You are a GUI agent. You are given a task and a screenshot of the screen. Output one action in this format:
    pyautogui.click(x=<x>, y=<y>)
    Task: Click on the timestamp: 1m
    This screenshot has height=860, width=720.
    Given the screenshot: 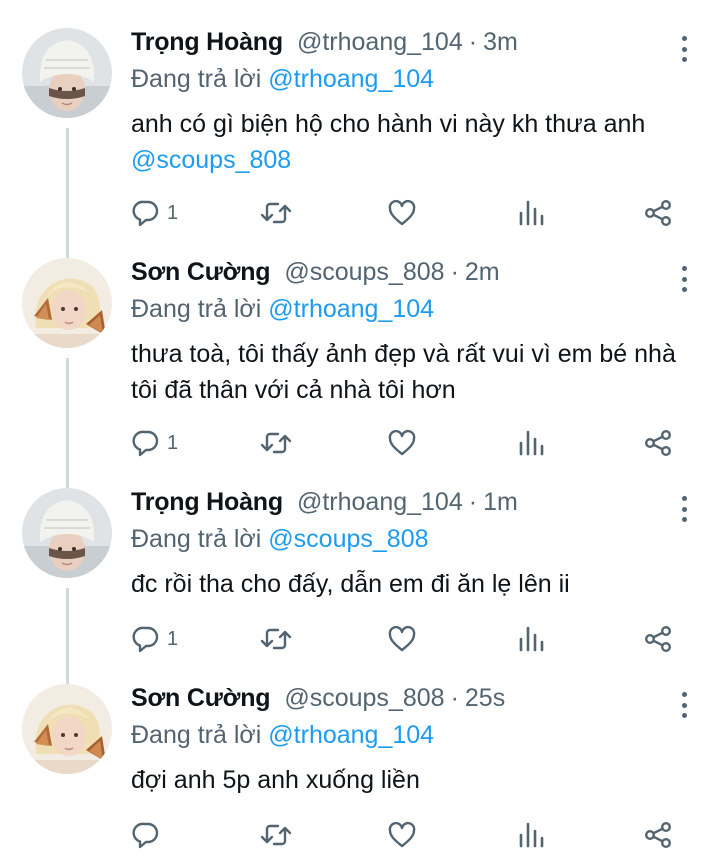 What is the action you would take?
    pyautogui.click(x=500, y=502)
    